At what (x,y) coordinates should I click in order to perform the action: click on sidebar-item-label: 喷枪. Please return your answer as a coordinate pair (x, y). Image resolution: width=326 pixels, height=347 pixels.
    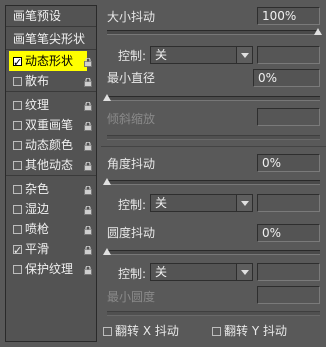
    Looking at the image, I should click on (37, 229).